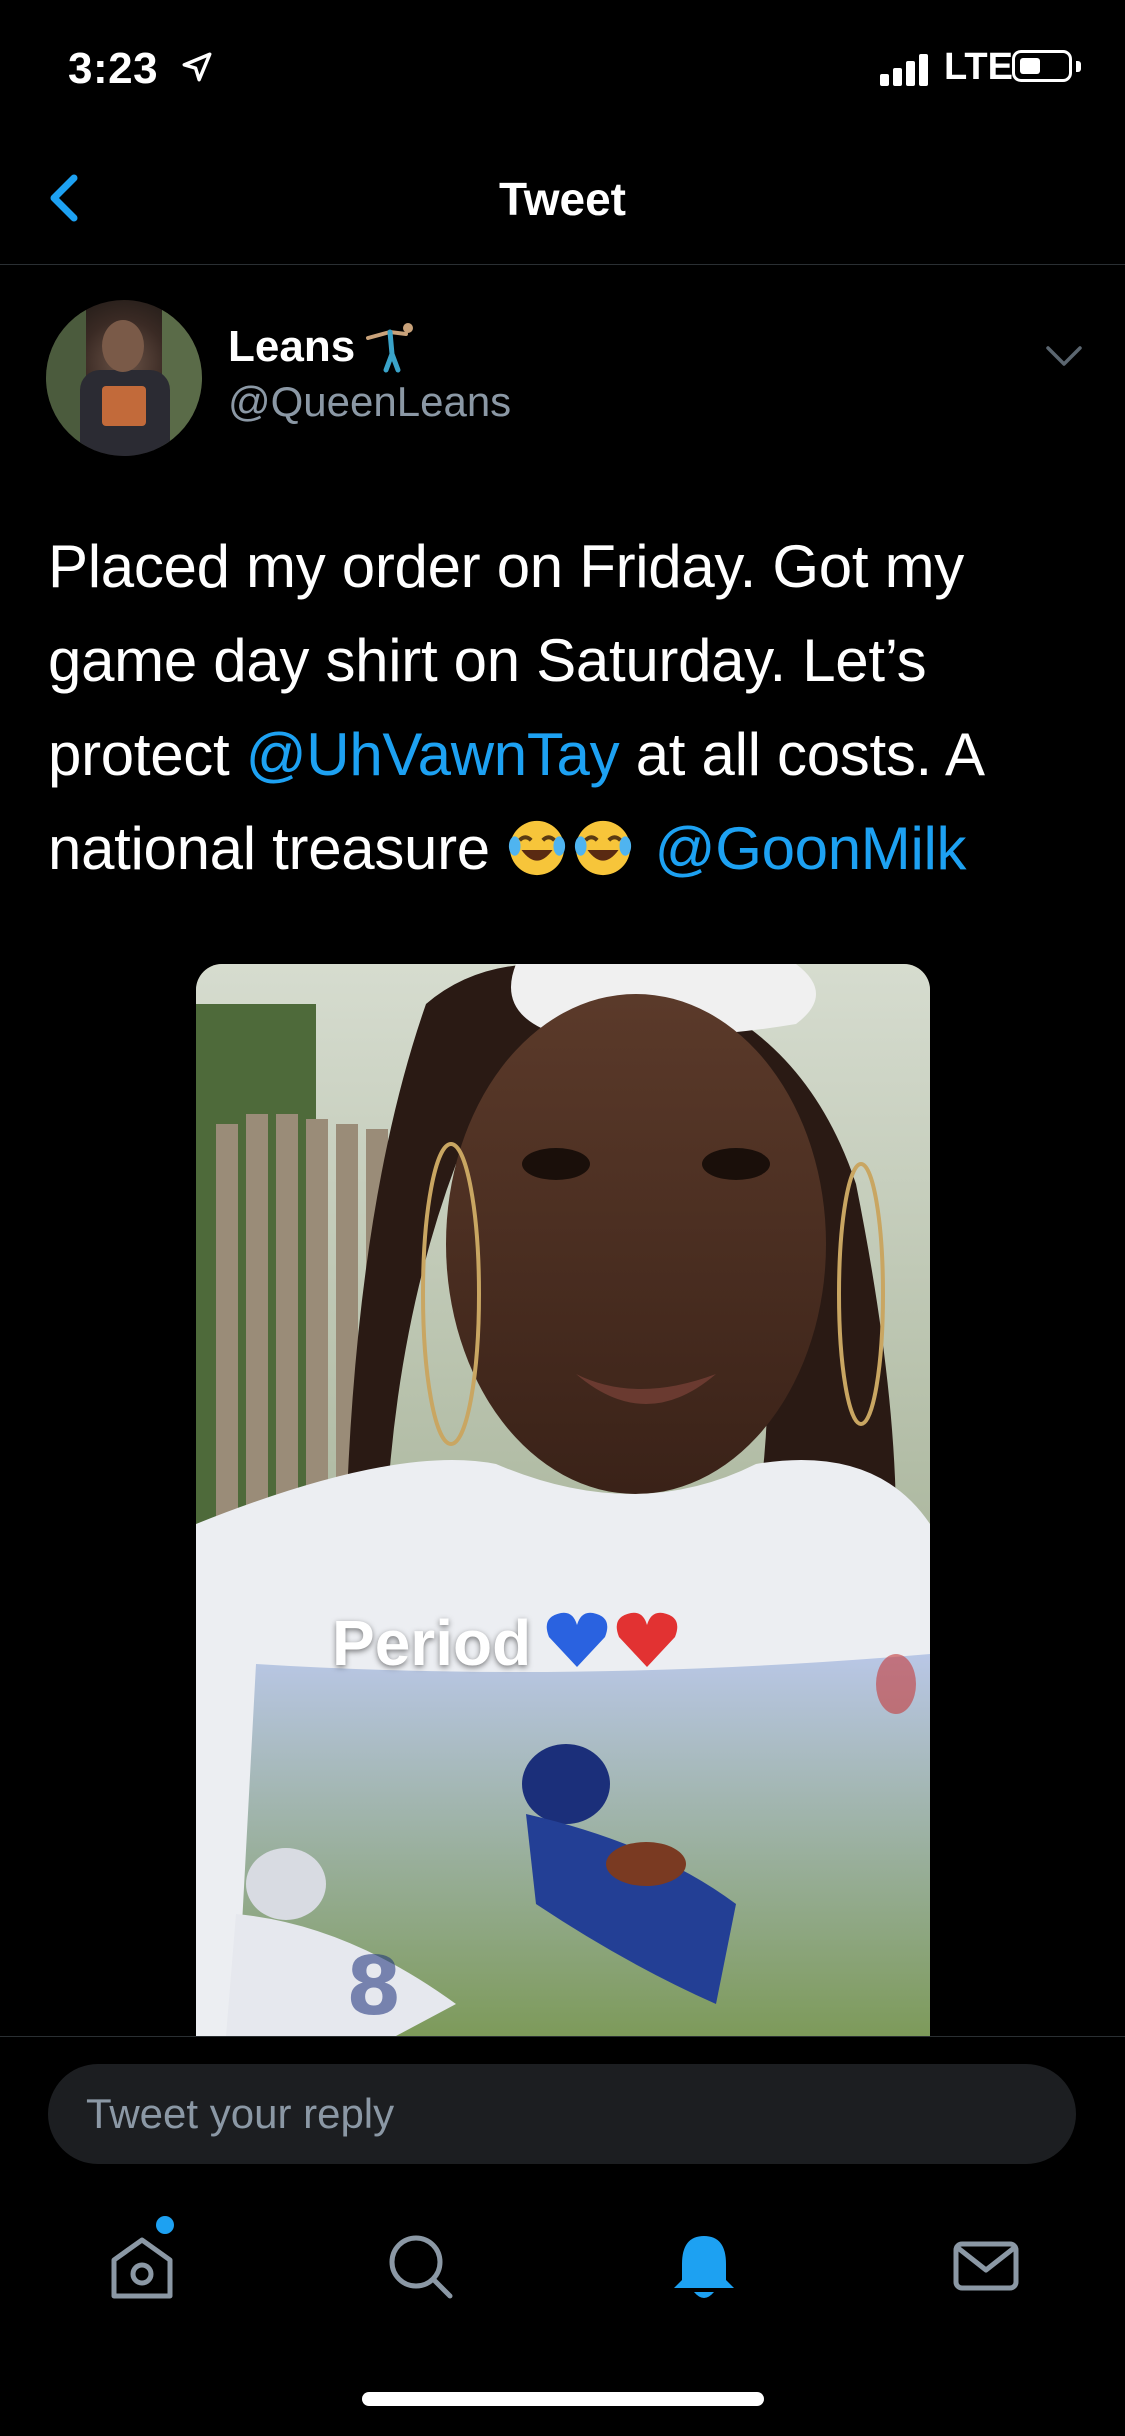 This screenshot has width=1125, height=2436. I want to click on mention-link: @GoonMilk, so click(811, 848).